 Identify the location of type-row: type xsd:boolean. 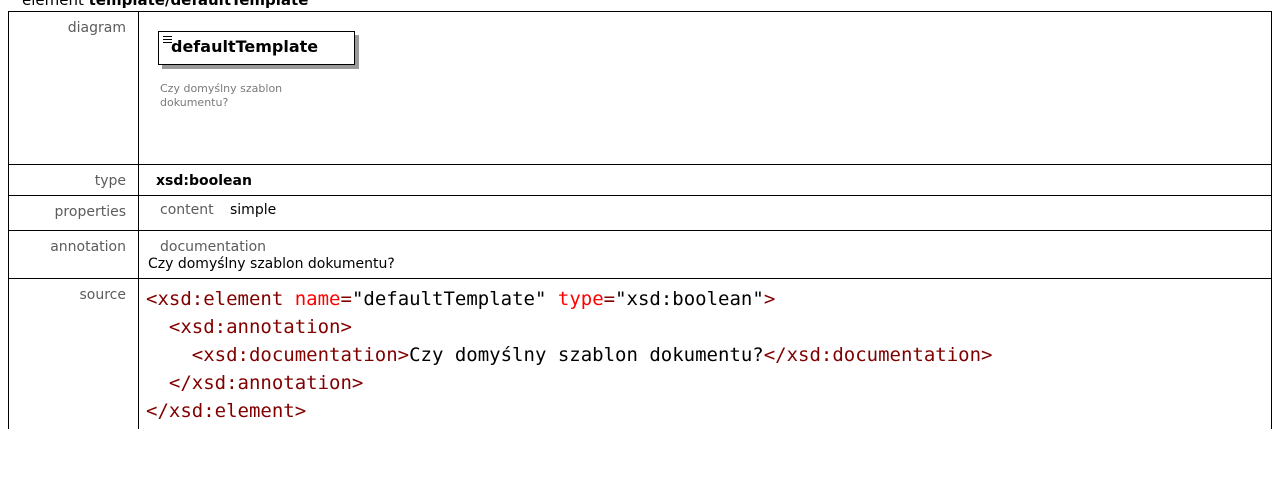
(640, 180).